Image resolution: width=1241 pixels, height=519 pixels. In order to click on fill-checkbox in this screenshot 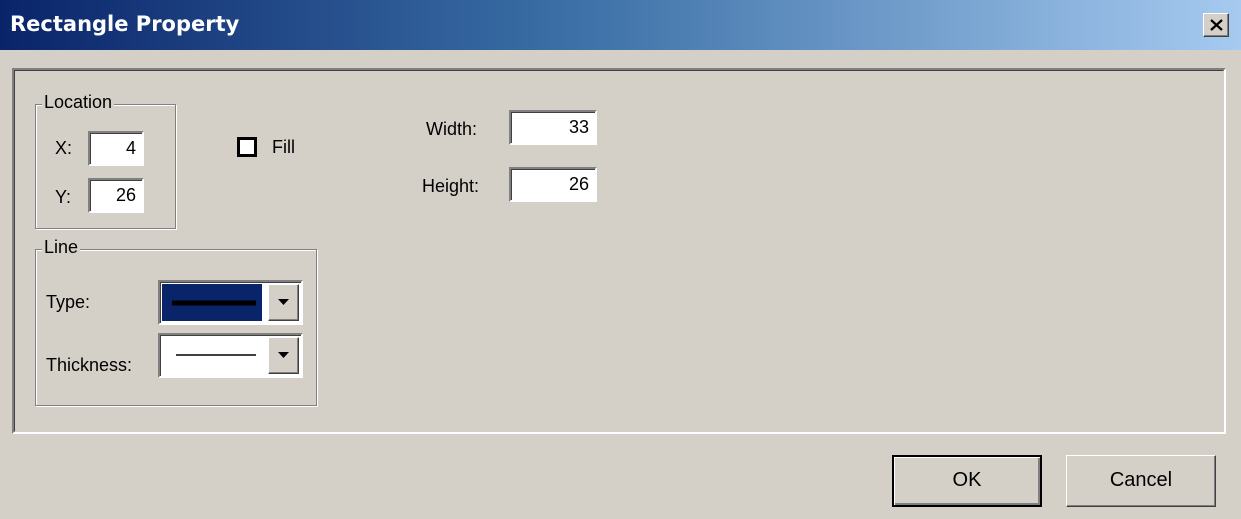, I will do `click(247, 147)`.